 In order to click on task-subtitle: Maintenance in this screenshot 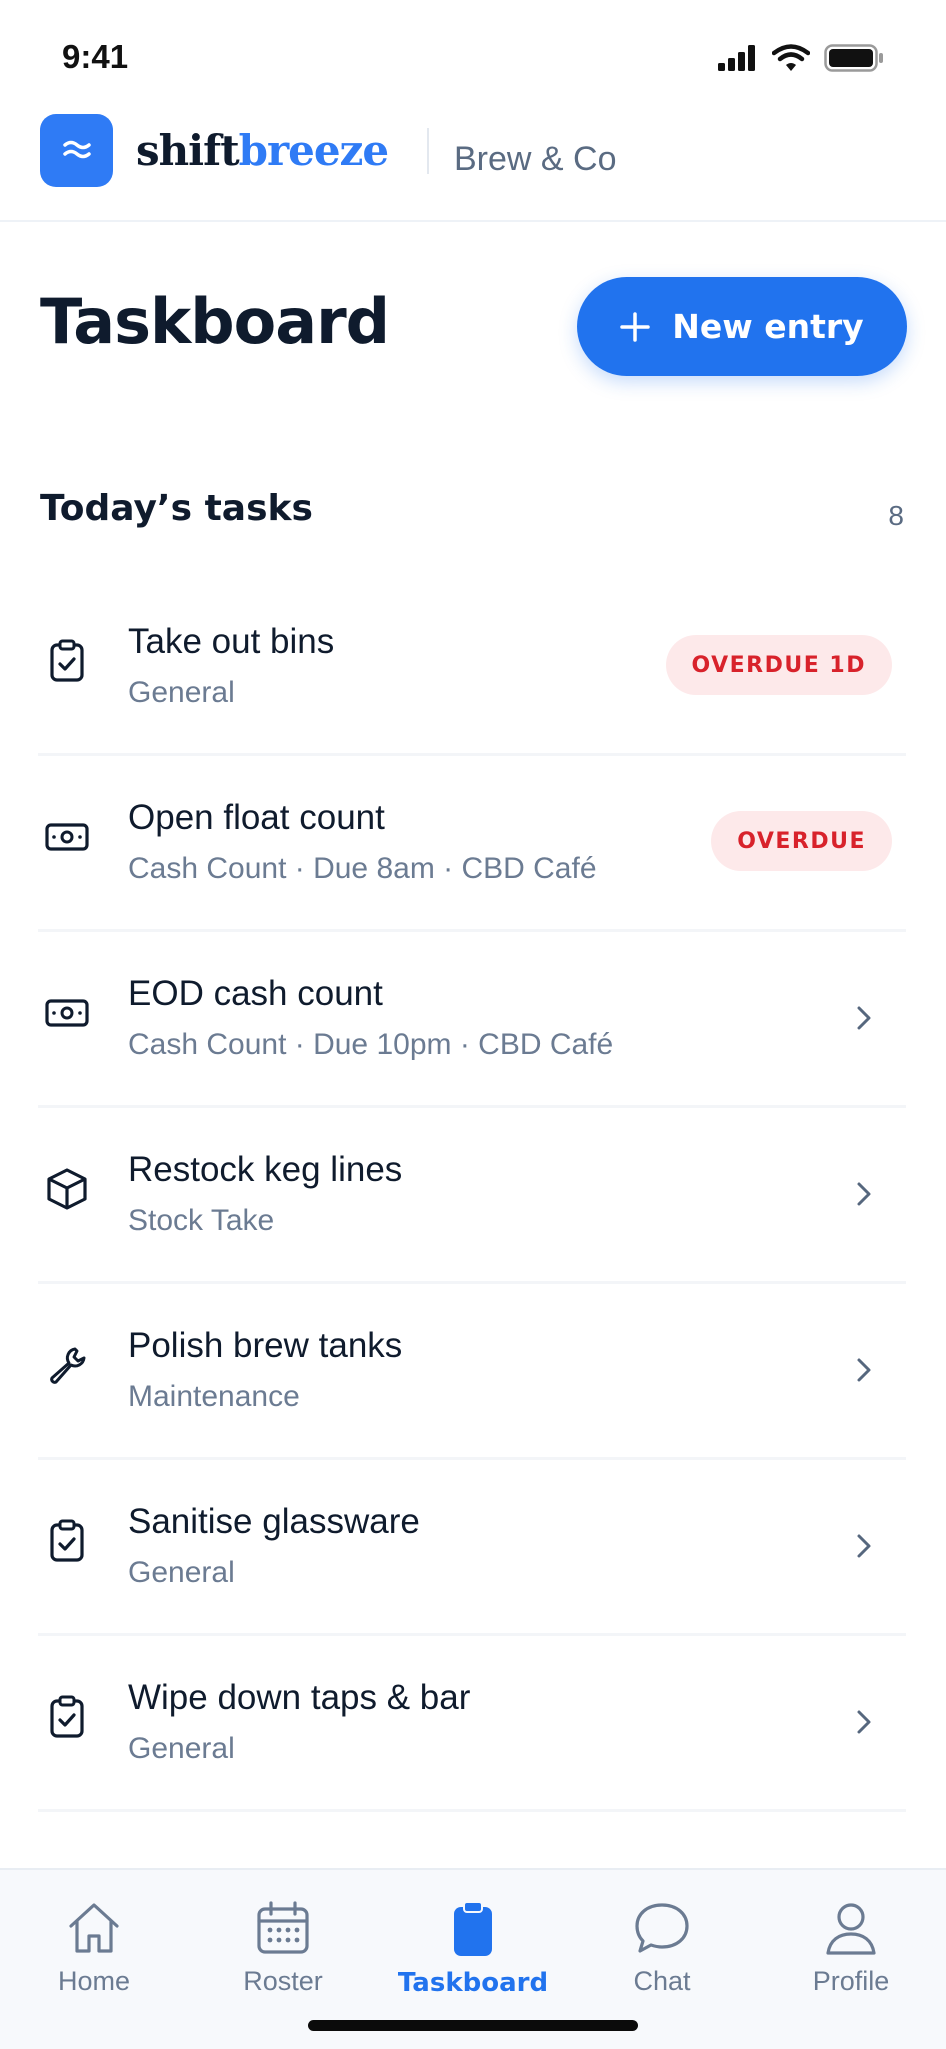, I will do `click(214, 1396)`.